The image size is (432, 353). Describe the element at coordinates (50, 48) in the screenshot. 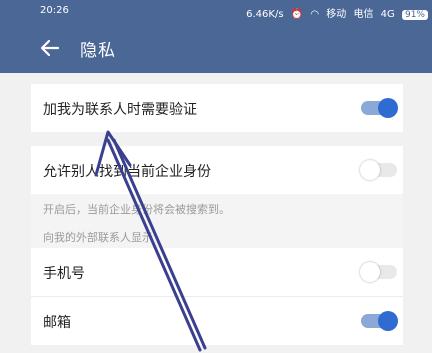

I see `arrow-left-icon` at that location.